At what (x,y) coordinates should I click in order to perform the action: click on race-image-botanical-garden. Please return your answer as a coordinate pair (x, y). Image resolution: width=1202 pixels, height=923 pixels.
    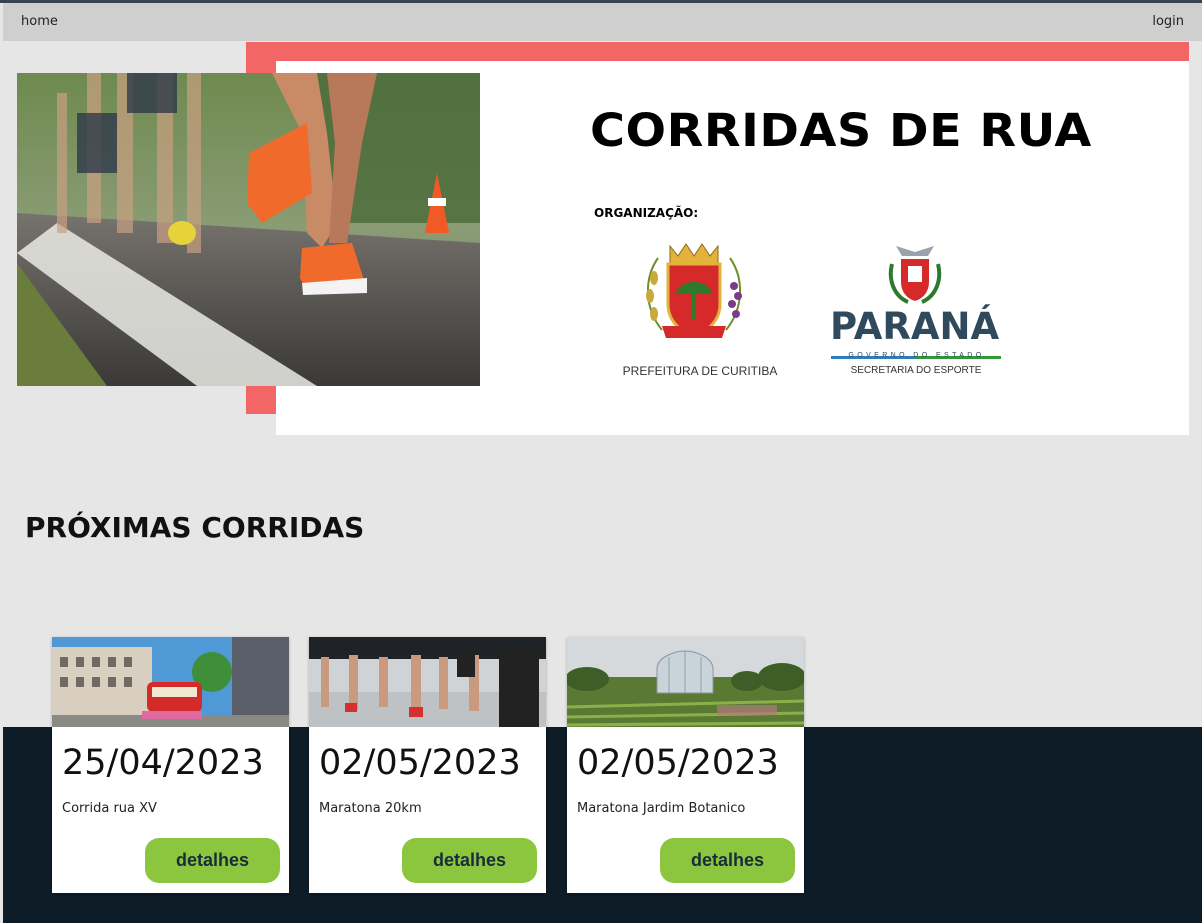
    Looking at the image, I should click on (685, 682).